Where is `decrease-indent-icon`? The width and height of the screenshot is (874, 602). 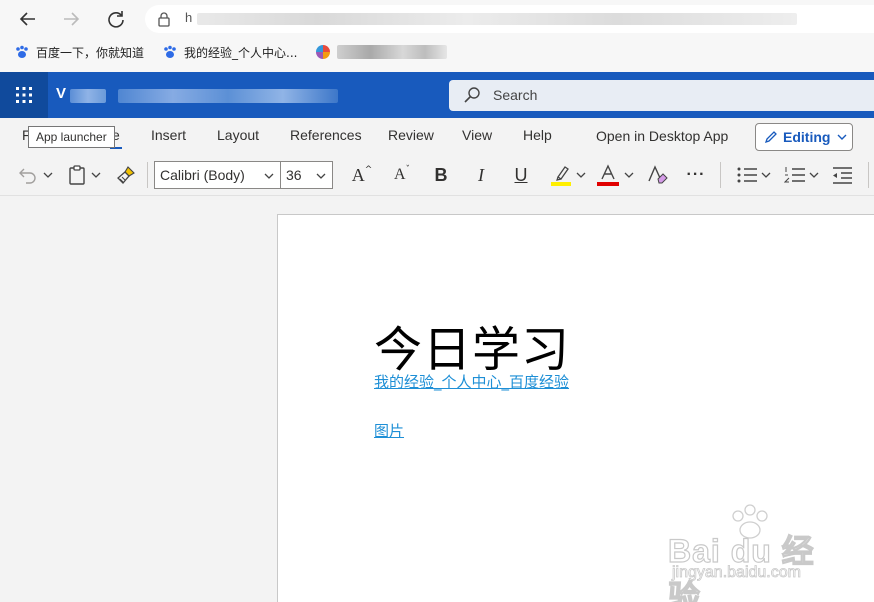 decrease-indent-icon is located at coordinates (842, 175).